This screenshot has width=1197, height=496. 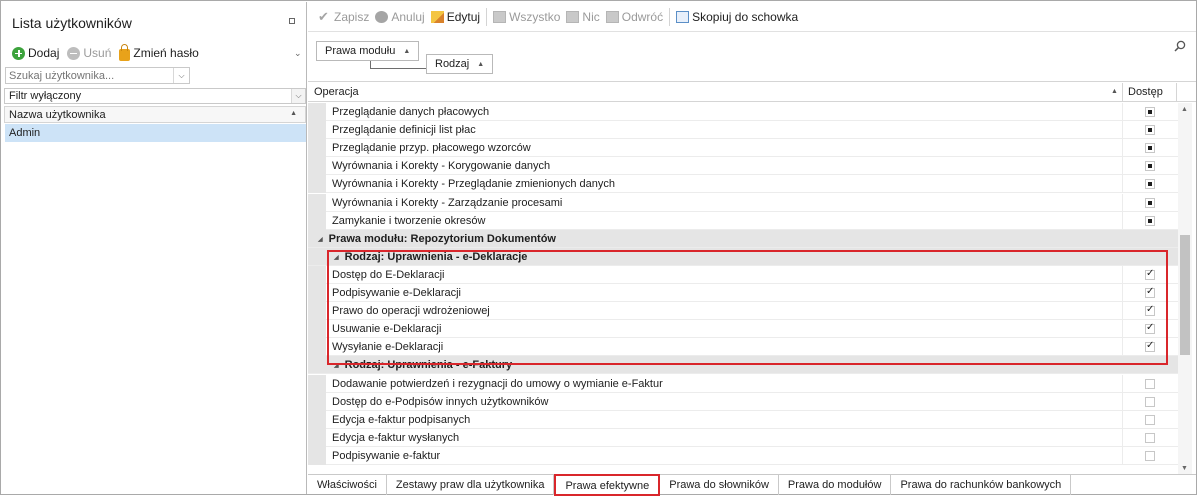 I want to click on group-row-module: ◢ Prawa modułu: Repozytorium Dokumentów, so click(x=743, y=239).